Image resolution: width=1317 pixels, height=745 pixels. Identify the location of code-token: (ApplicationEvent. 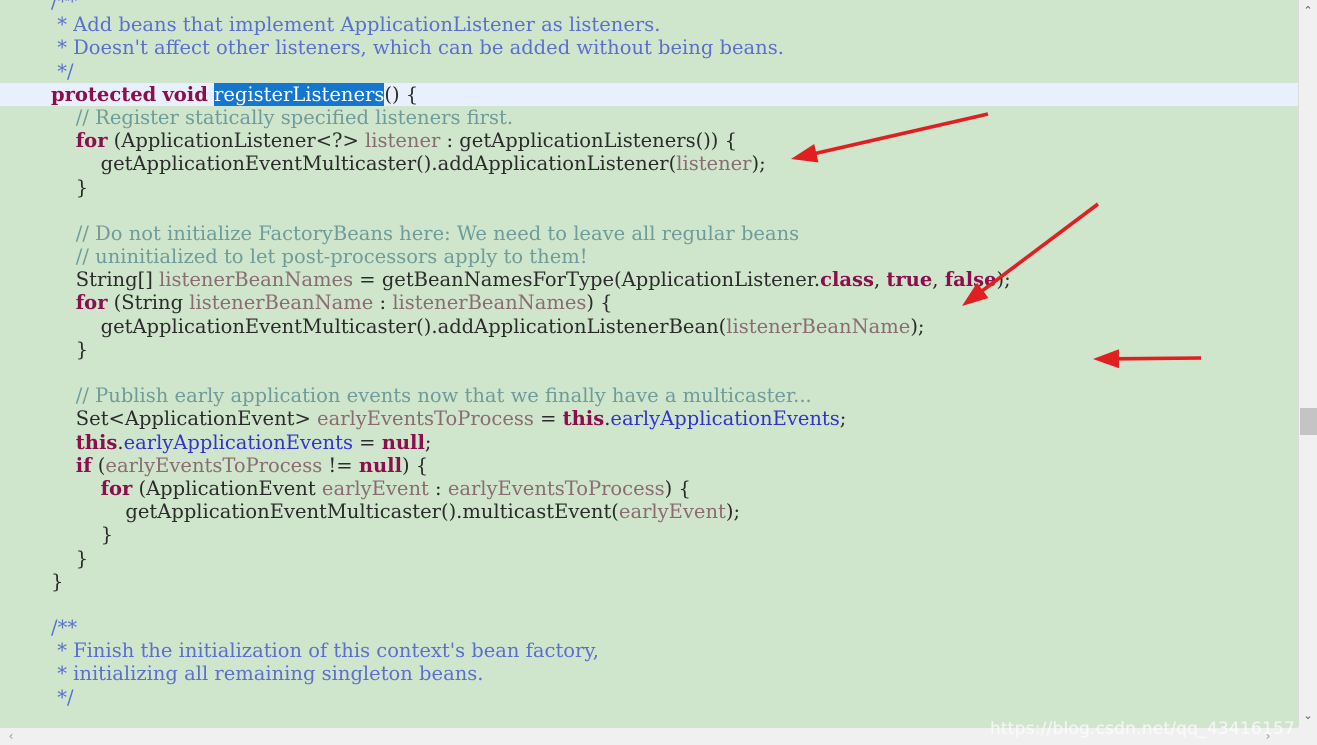
(227, 488).